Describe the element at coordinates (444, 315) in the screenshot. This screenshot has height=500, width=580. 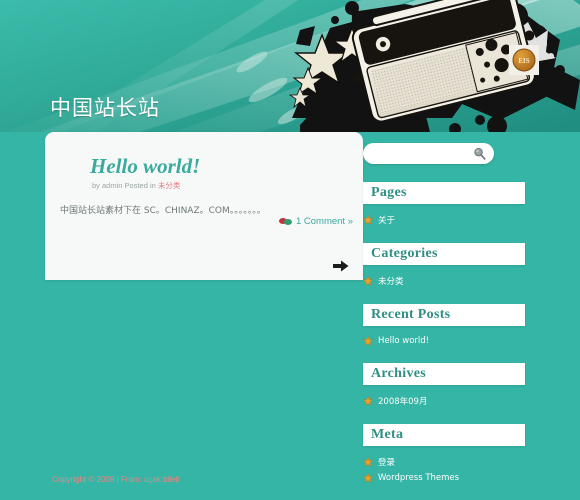
I see `widget-title: Recent Posts` at that location.